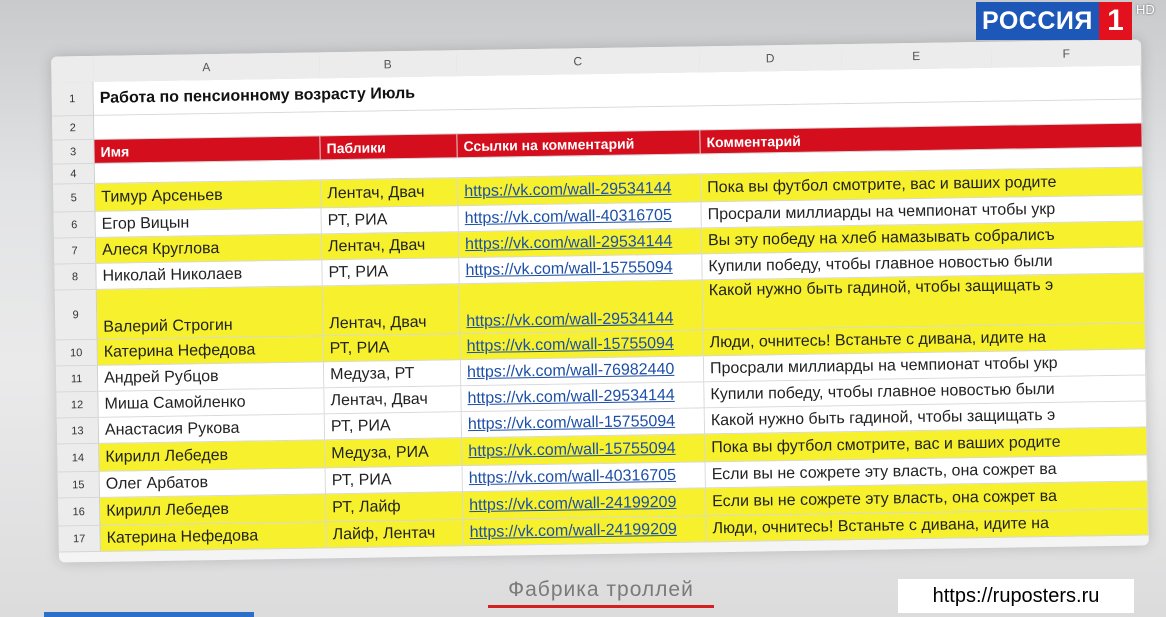 The height and width of the screenshot is (617, 1166). What do you see at coordinates (75, 277) in the screenshot?
I see `row-header: 8` at bounding box center [75, 277].